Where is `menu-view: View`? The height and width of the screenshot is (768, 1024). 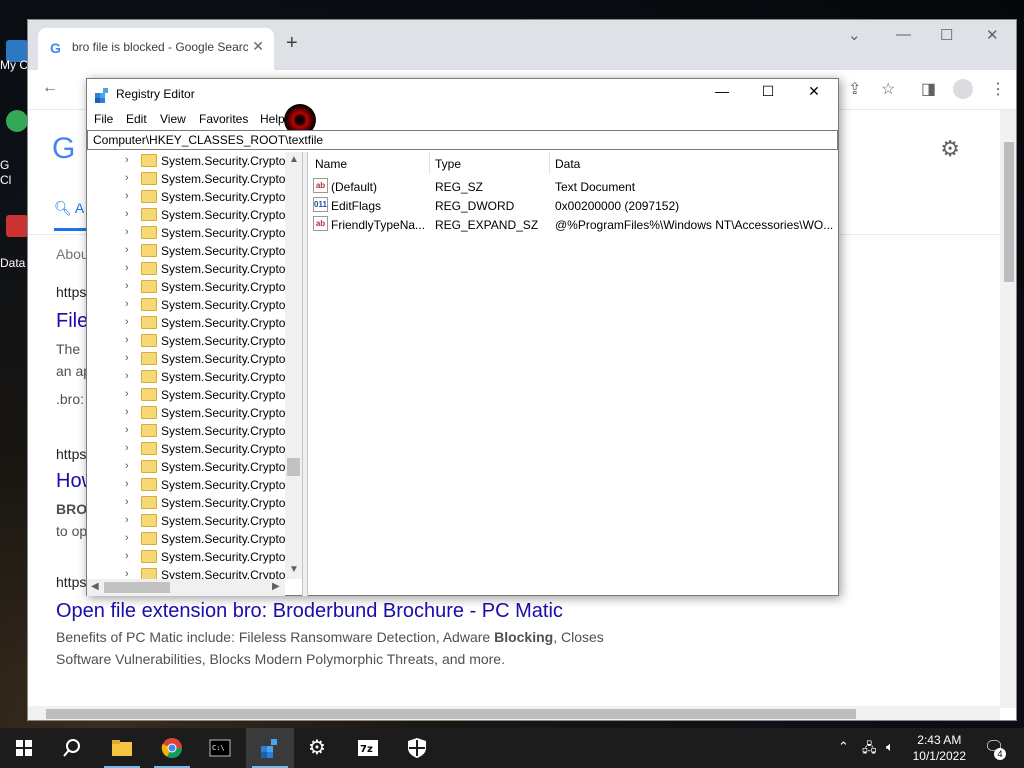
menu-view: View is located at coordinates (173, 119).